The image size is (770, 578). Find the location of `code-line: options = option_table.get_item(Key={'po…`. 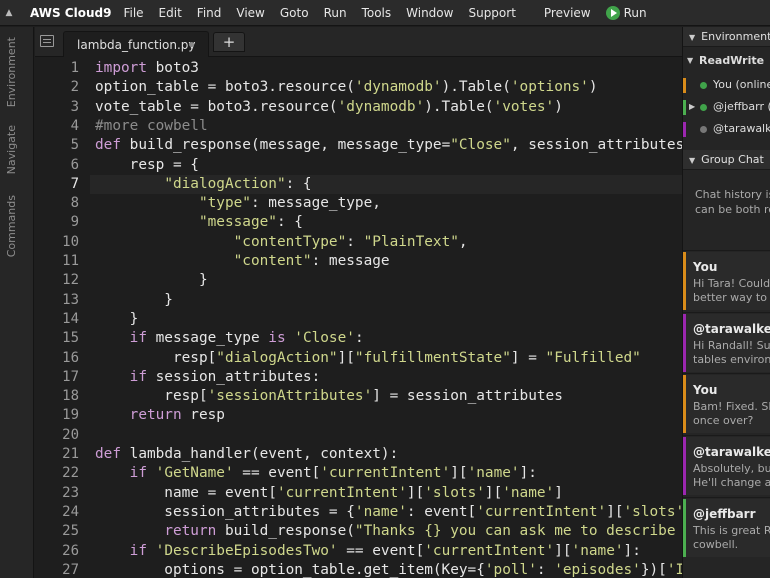

code-line: options = option_table.get_item(Key={'po… is located at coordinates (388, 569).